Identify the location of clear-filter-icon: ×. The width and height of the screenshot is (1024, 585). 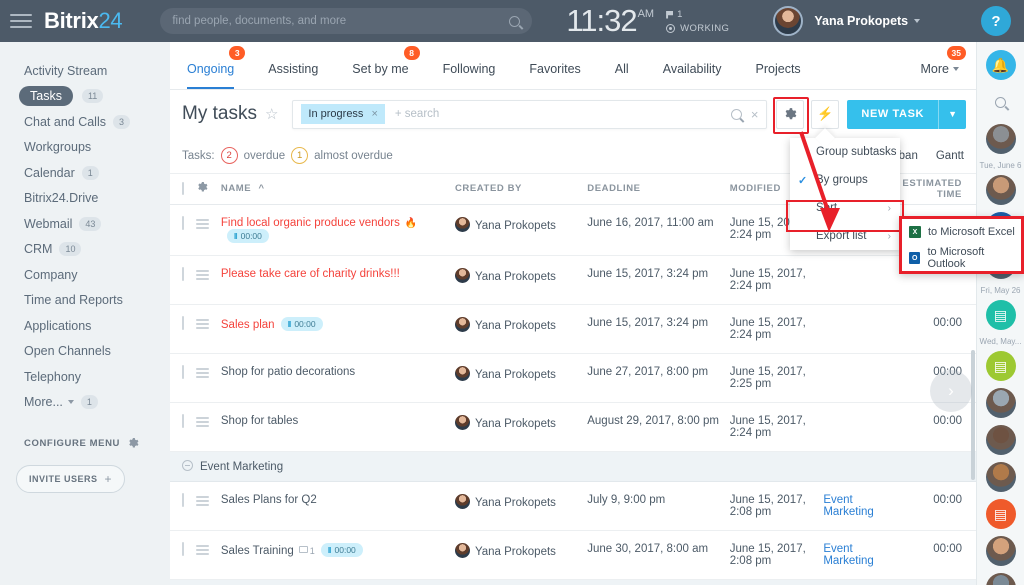
(755, 114).